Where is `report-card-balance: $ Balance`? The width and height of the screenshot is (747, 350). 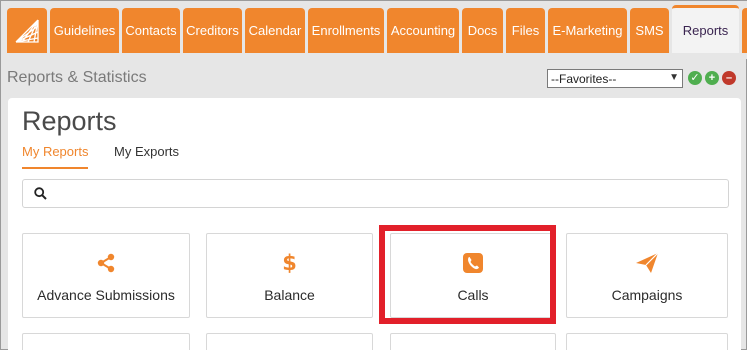 report-card-balance: $ Balance is located at coordinates (289, 275).